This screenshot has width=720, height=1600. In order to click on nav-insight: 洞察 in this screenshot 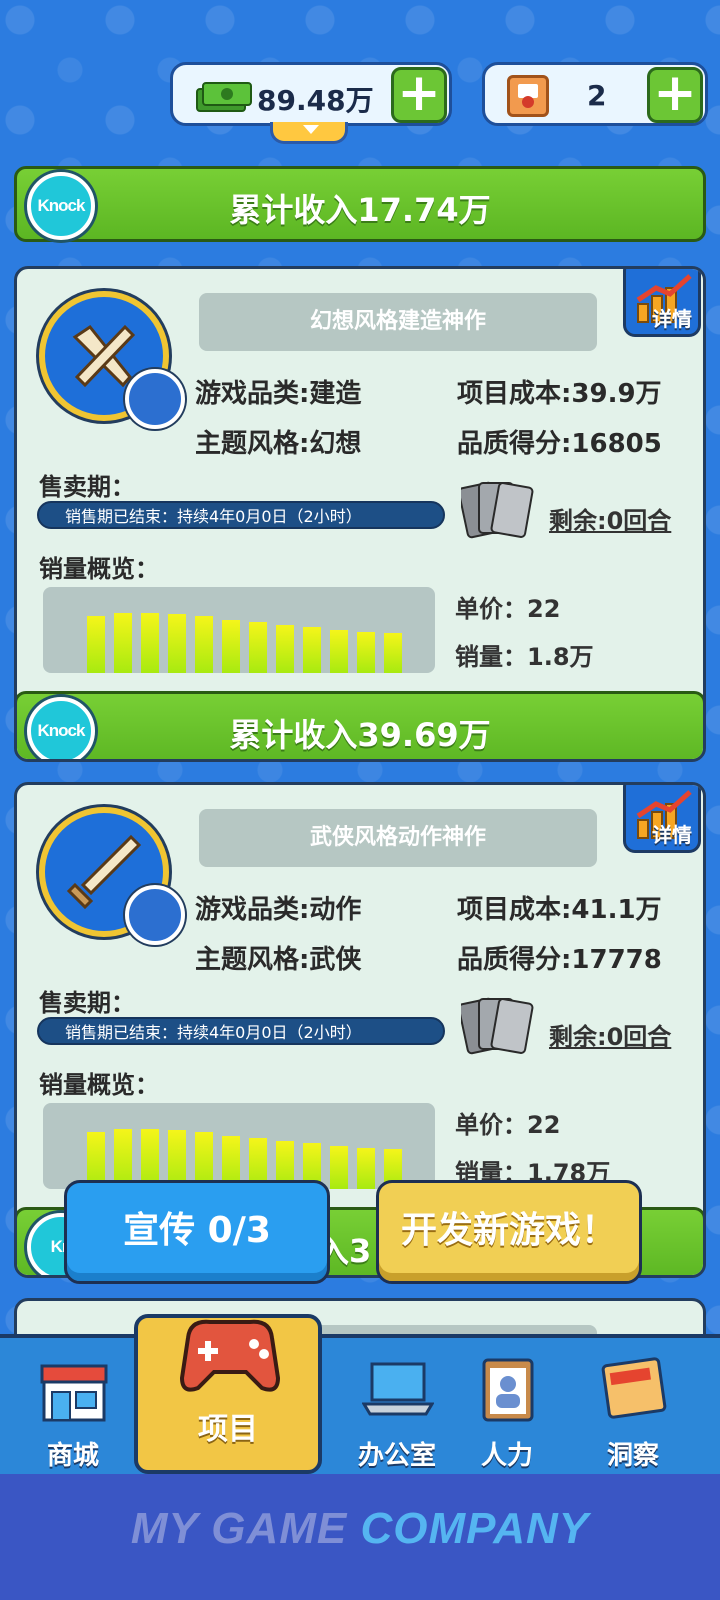, I will do `click(633, 1408)`.